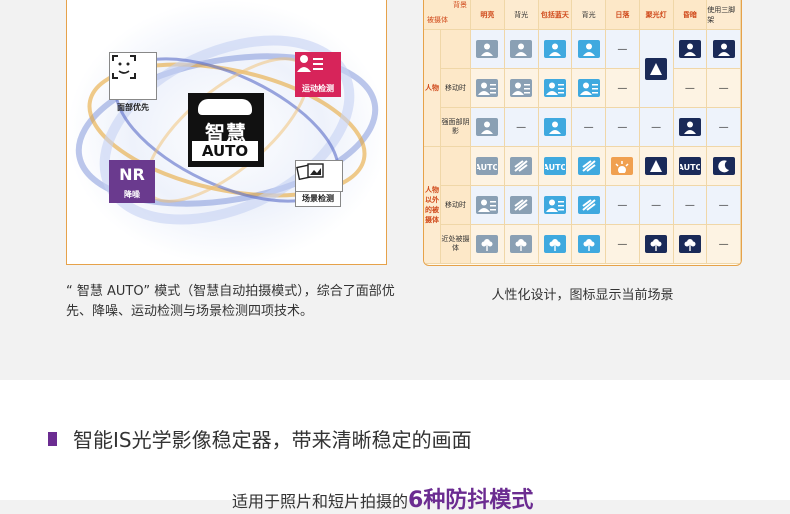 This screenshot has height=514, width=790. I want to click on motion-detect-badge: 运动检测, so click(318, 74).